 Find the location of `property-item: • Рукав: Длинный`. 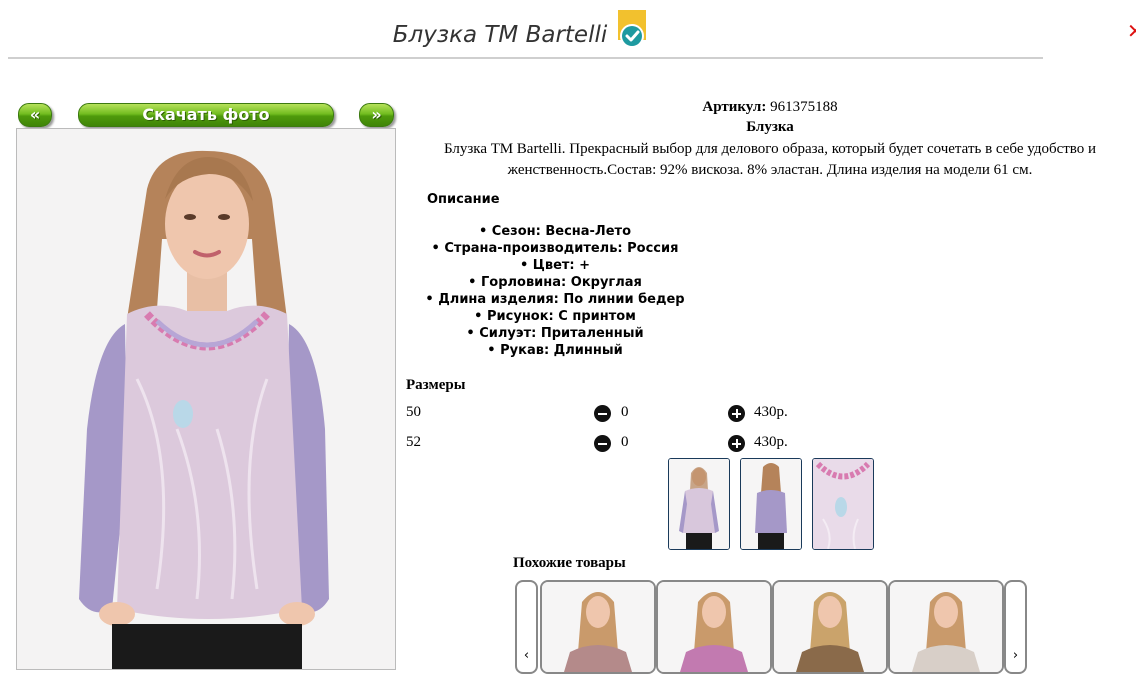

property-item: • Рукав: Длинный is located at coordinates (555, 350).